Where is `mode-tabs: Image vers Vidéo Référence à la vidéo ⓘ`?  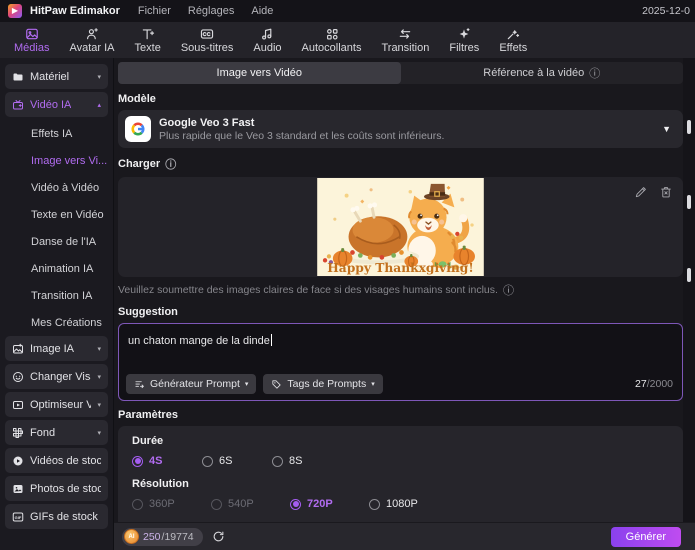
mode-tabs: Image vers Vidéo Référence à la vidéo ⓘ is located at coordinates (400, 73).